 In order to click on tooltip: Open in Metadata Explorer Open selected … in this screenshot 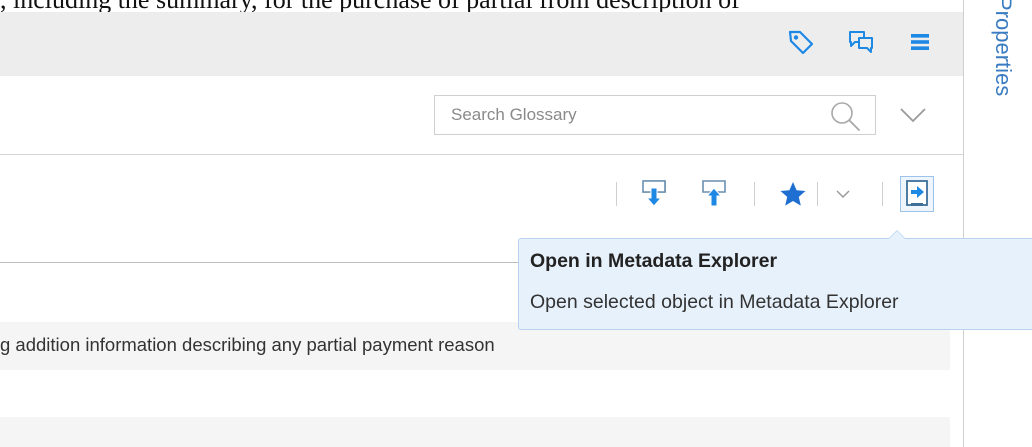, I will do `click(775, 284)`.